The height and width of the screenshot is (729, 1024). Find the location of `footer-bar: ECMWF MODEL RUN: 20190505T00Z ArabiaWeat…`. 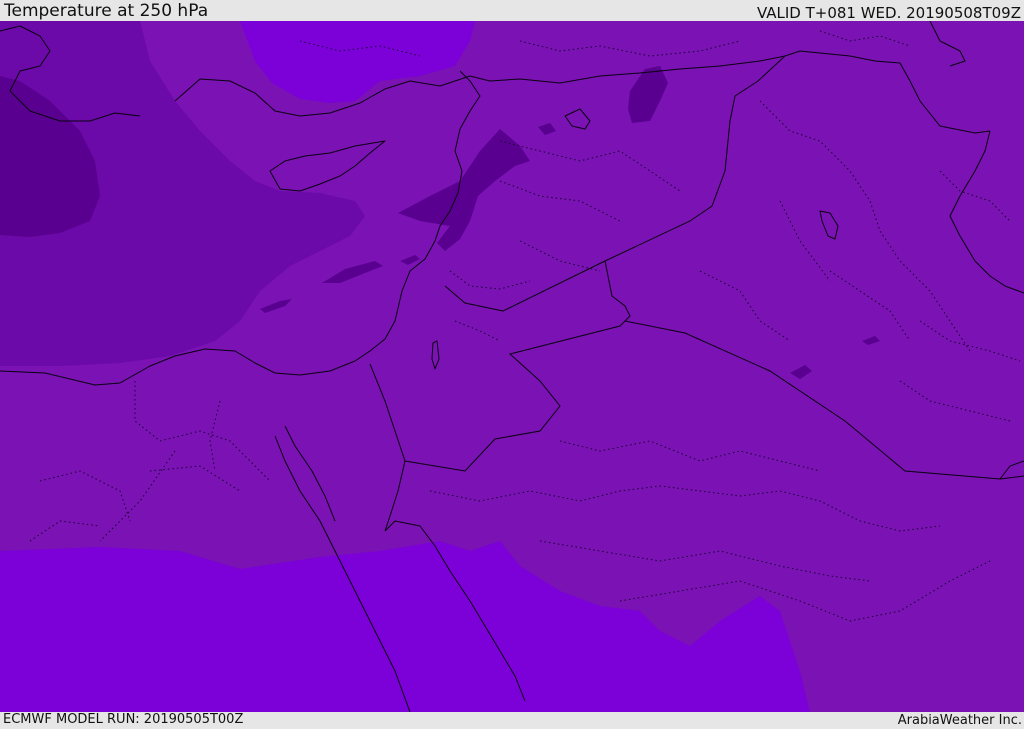

footer-bar: ECMWF MODEL RUN: 20190505T00Z ArabiaWeat… is located at coordinates (512, 720).